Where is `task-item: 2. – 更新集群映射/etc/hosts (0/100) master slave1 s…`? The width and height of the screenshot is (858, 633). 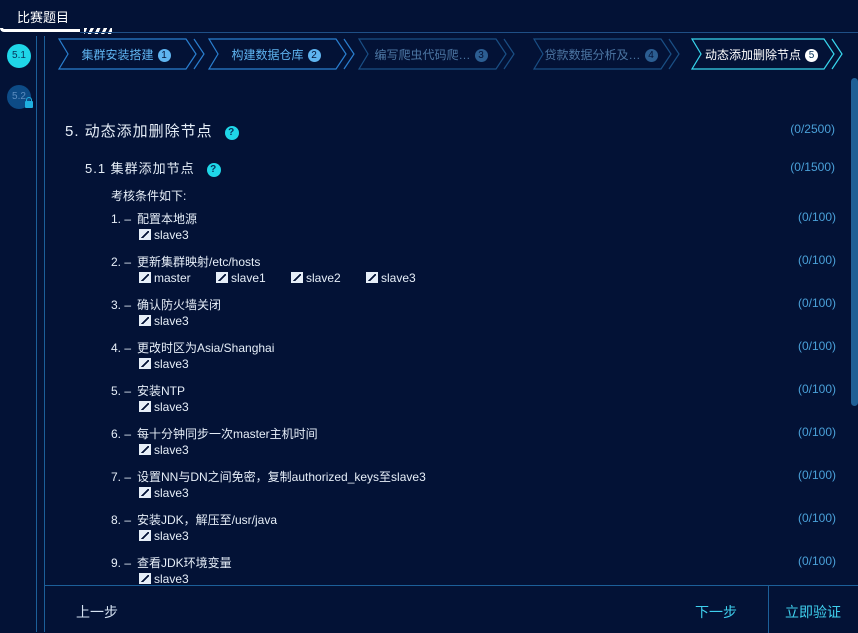 task-item: 2. – 更新集群映射/etc/hosts (0/100) master slave1 s… is located at coordinates (473, 273).